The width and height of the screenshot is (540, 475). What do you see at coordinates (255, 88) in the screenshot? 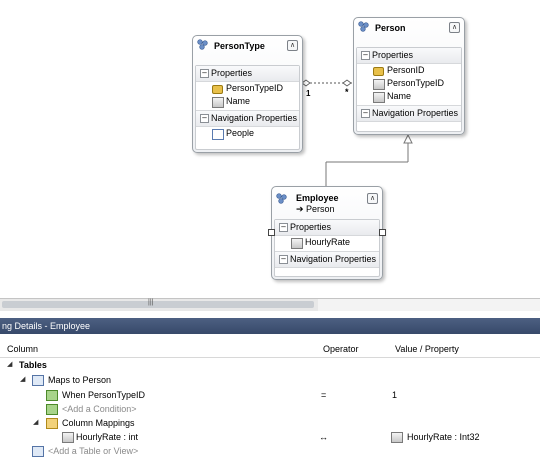
I see `property-name: PersonTypeID` at bounding box center [255, 88].